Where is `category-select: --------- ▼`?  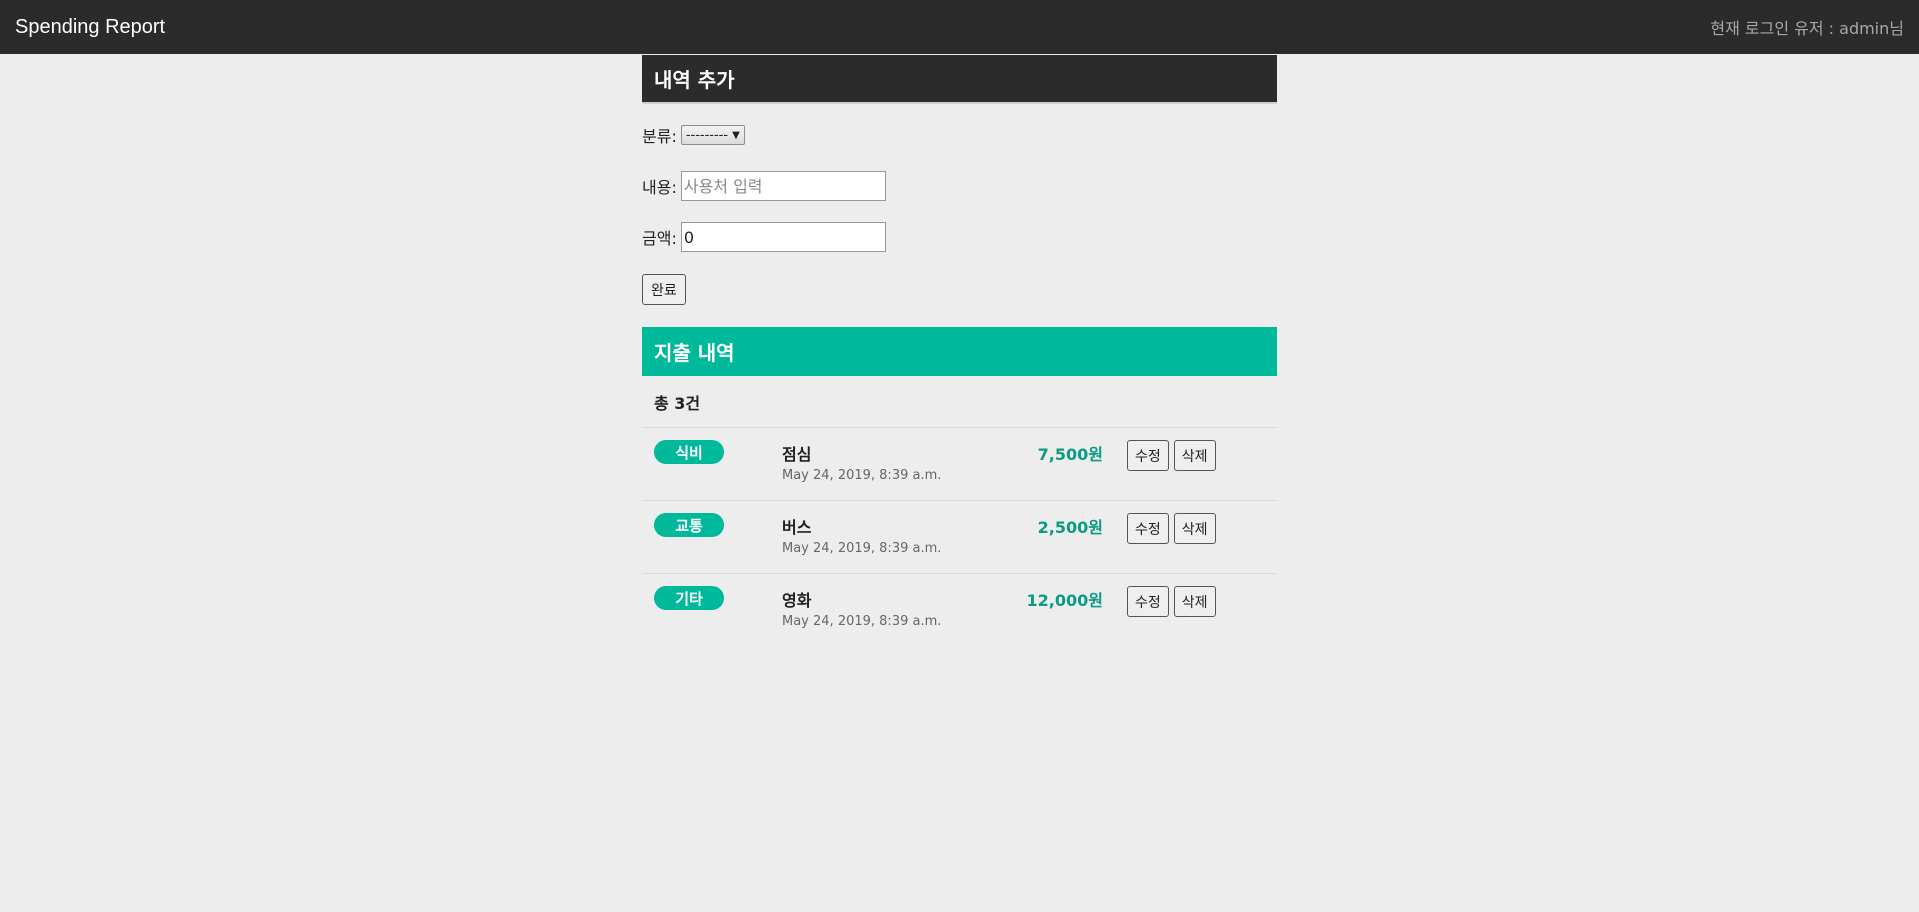
category-select: --------- ▼ is located at coordinates (712, 135).